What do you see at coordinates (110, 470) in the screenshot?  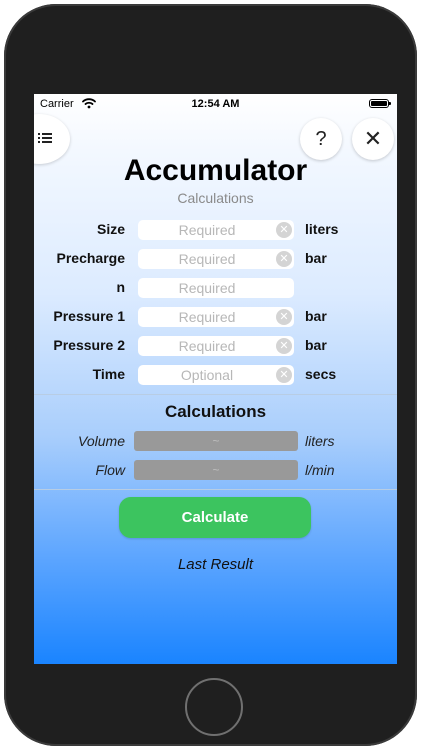 I see `flow-label: Flow` at bounding box center [110, 470].